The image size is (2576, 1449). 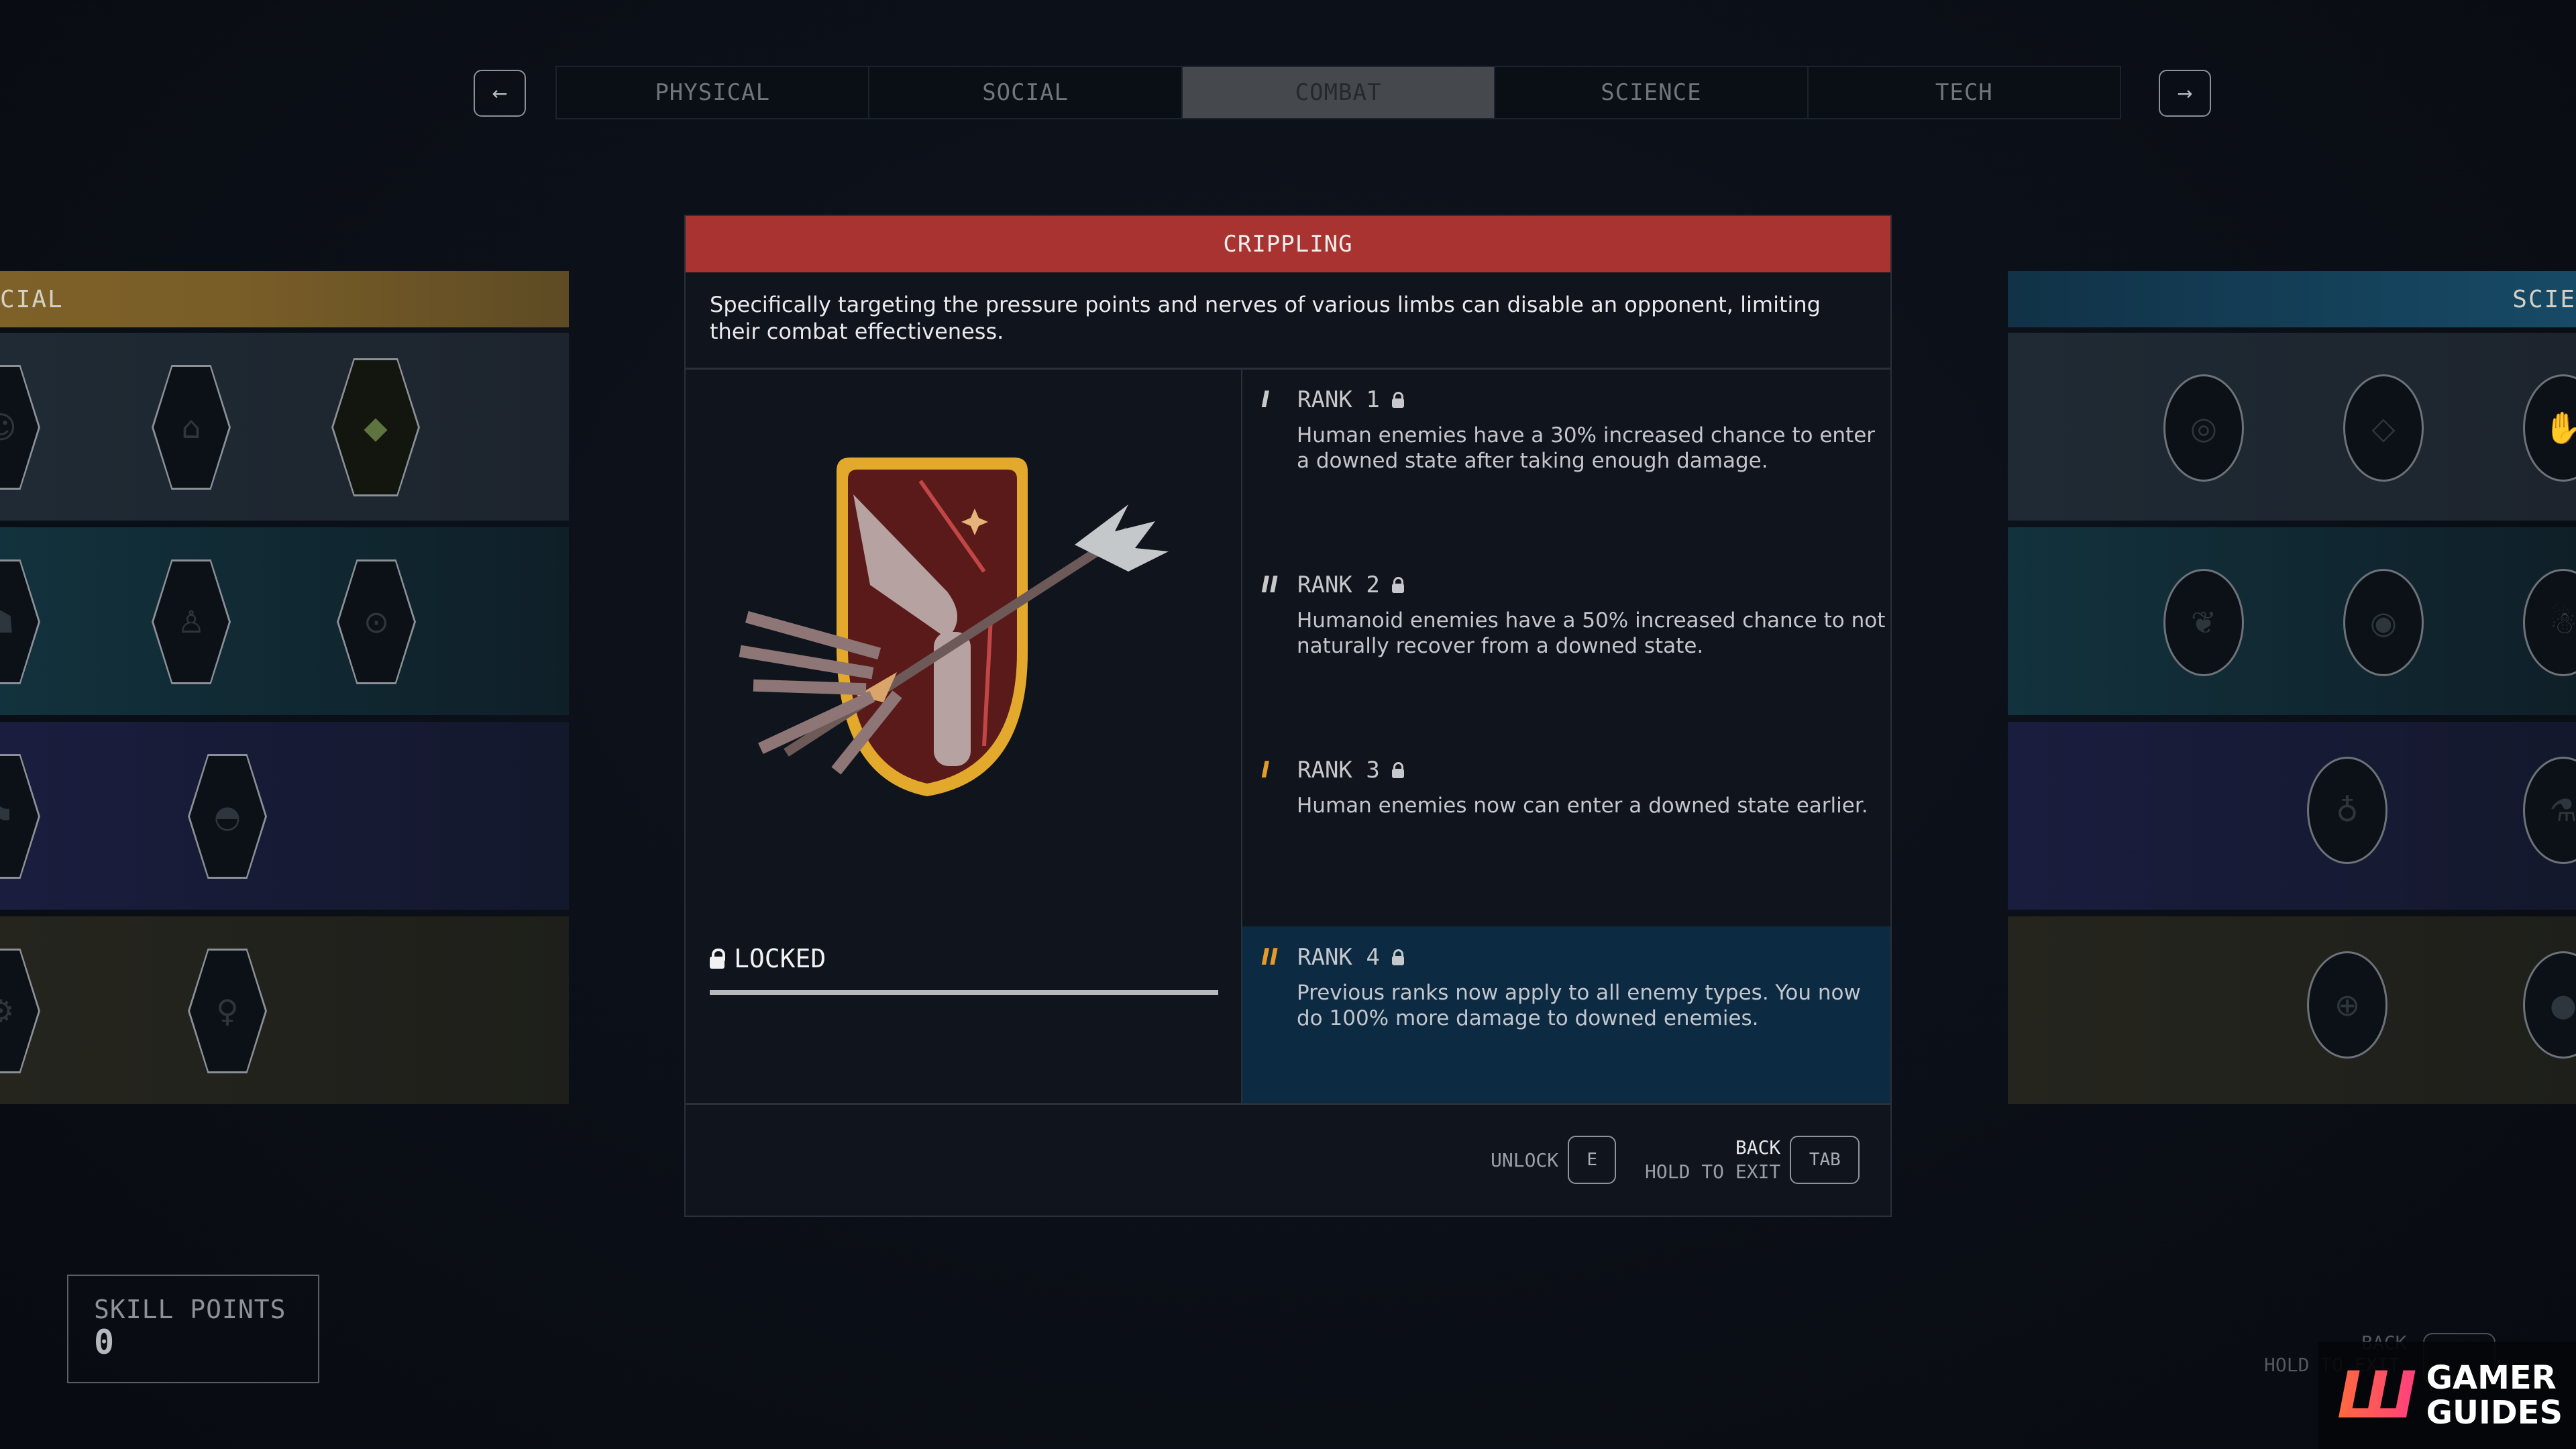 I want to click on skill-node: ⊙, so click(x=376, y=621).